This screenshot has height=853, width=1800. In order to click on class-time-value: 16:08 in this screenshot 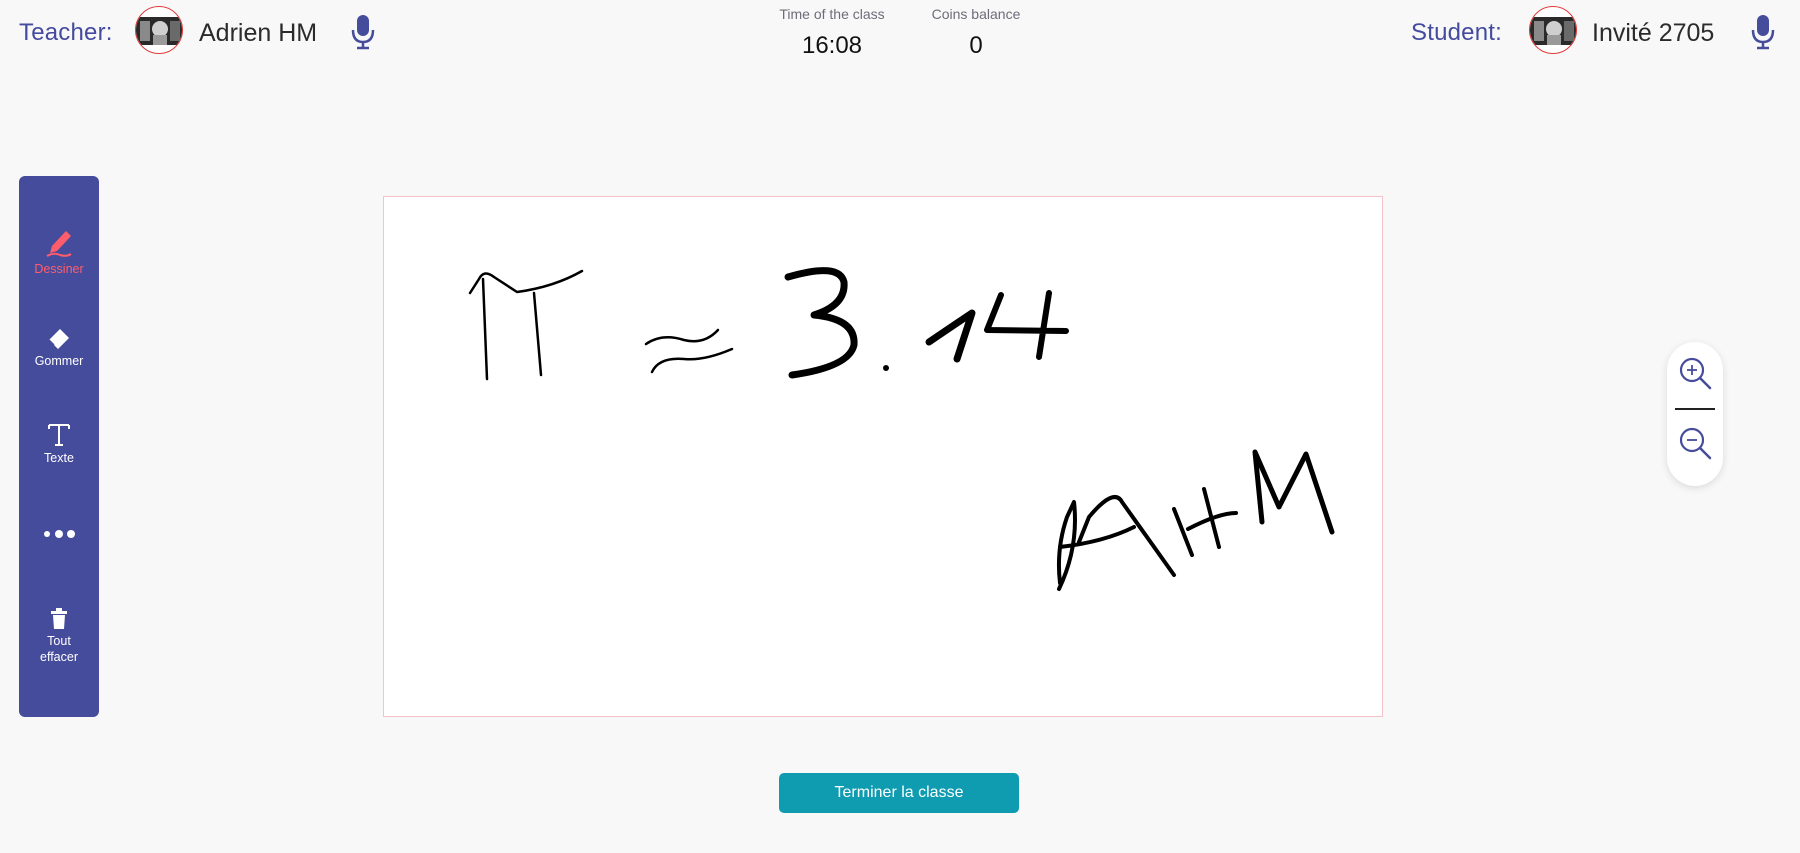, I will do `click(832, 45)`.